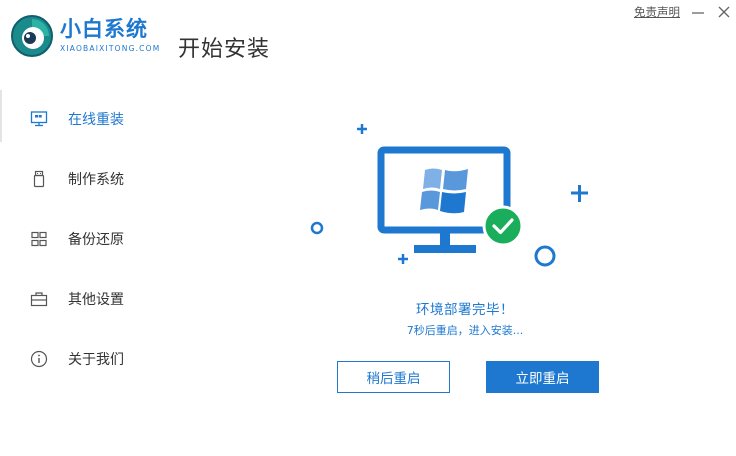  Describe the element at coordinates (110, 48) in the screenshot. I see `brand-subtitle: XIAOBAIXITONG.COM` at that location.